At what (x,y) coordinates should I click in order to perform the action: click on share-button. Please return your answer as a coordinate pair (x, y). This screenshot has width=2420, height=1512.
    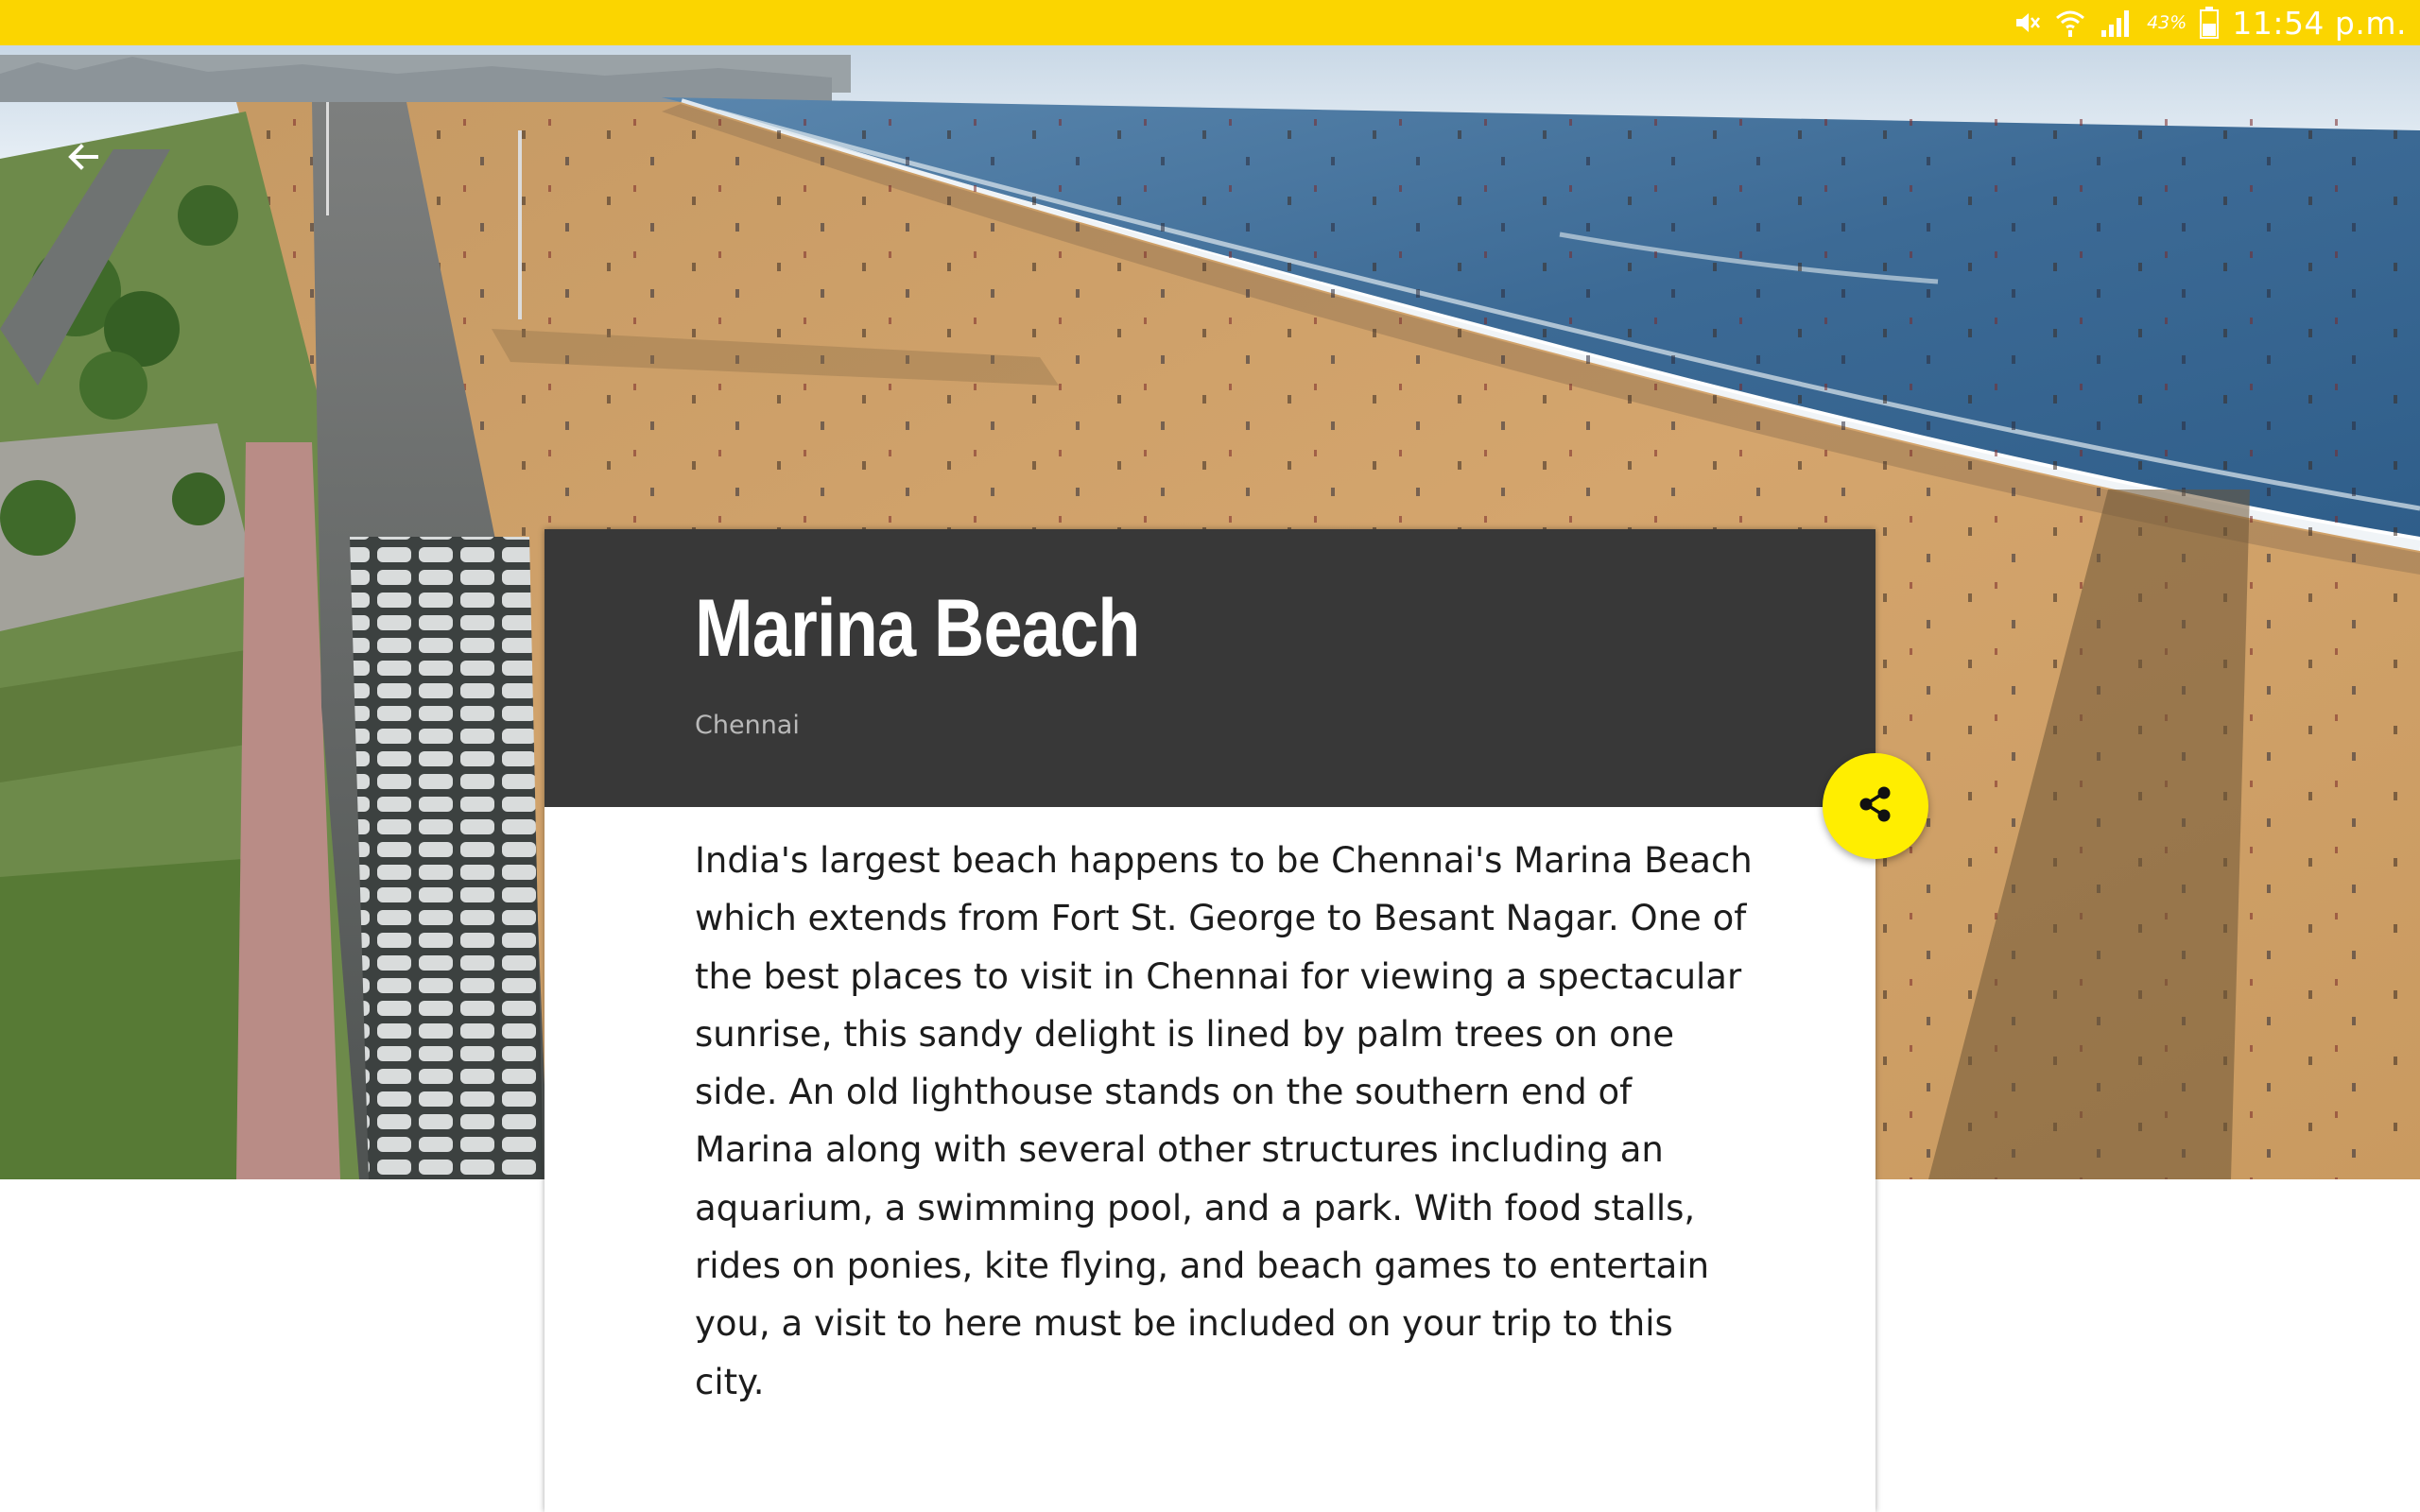
    Looking at the image, I should click on (1875, 806).